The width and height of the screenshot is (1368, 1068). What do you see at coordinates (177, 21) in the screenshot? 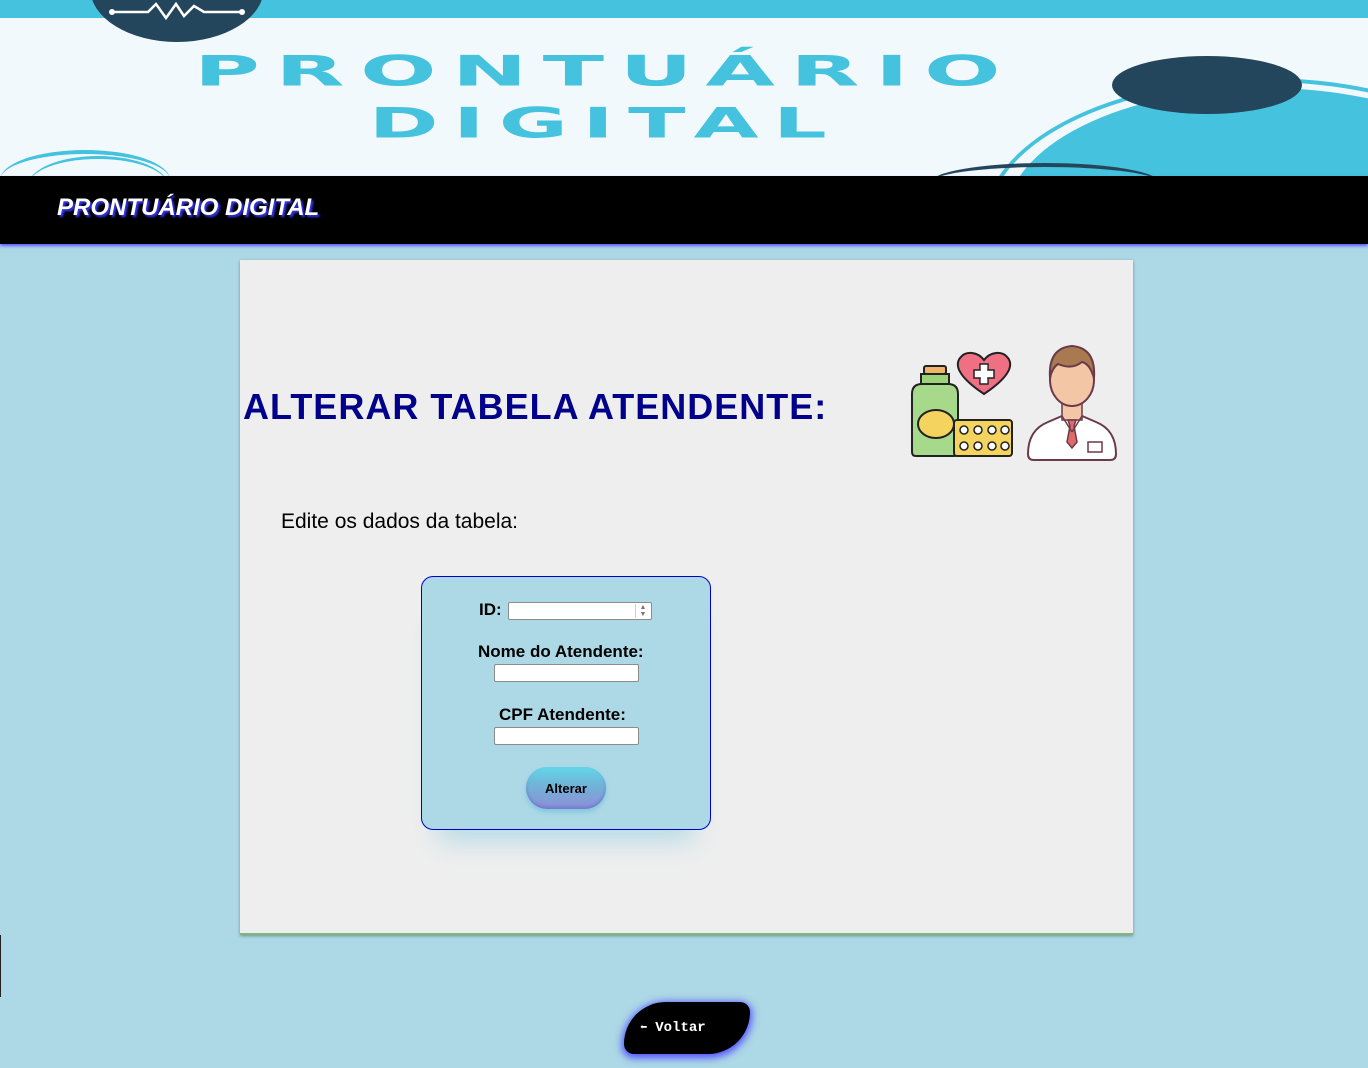
I see `heartbeat-logo-icon` at bounding box center [177, 21].